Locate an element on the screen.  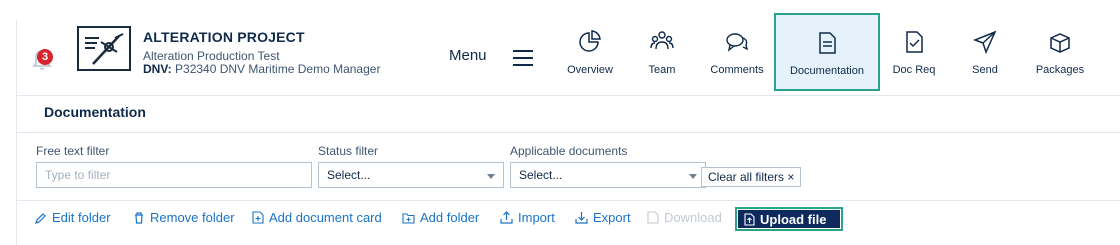
notification-count-badge: 3 is located at coordinates (45, 57).